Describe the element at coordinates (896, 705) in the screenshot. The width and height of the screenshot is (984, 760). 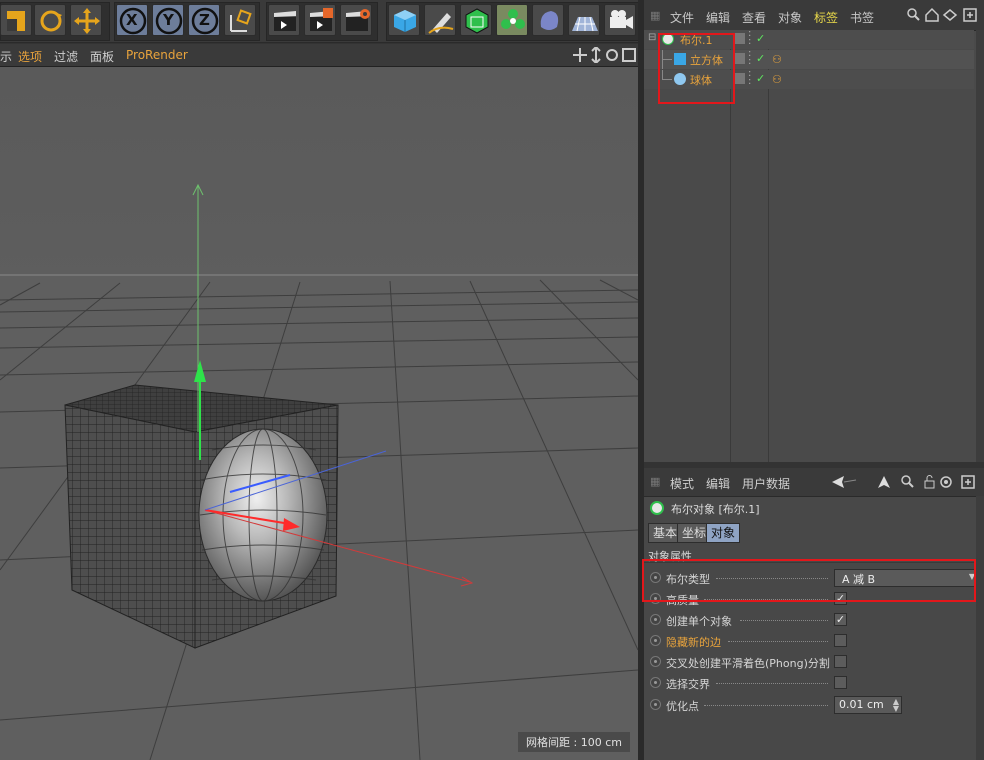
I see `stepper-arrows-icon: ▲ ▼` at that location.